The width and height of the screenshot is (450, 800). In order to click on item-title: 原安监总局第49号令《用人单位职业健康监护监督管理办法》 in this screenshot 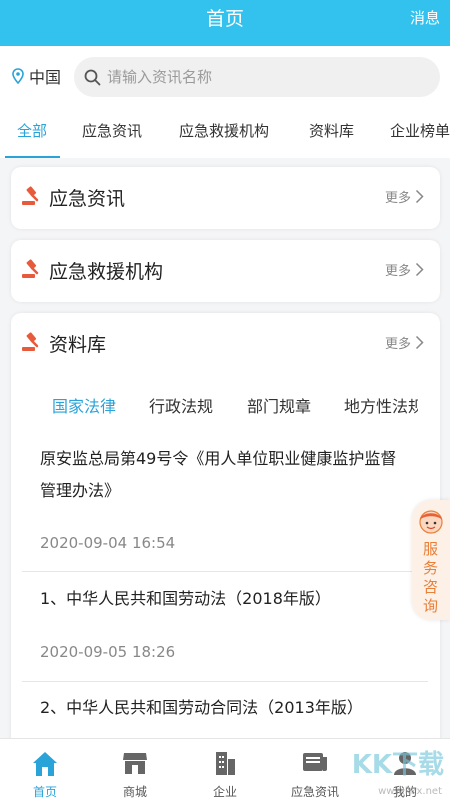, I will do `click(218, 474)`.